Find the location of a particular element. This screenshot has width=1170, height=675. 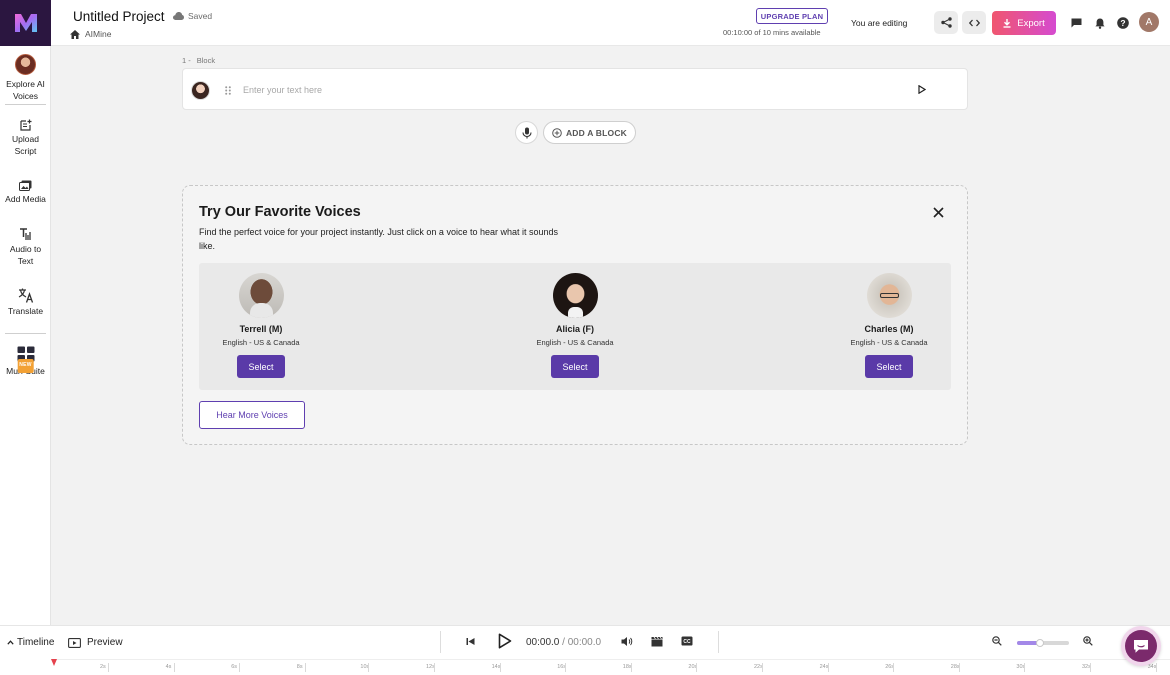

murf-logo is located at coordinates (25, 23).